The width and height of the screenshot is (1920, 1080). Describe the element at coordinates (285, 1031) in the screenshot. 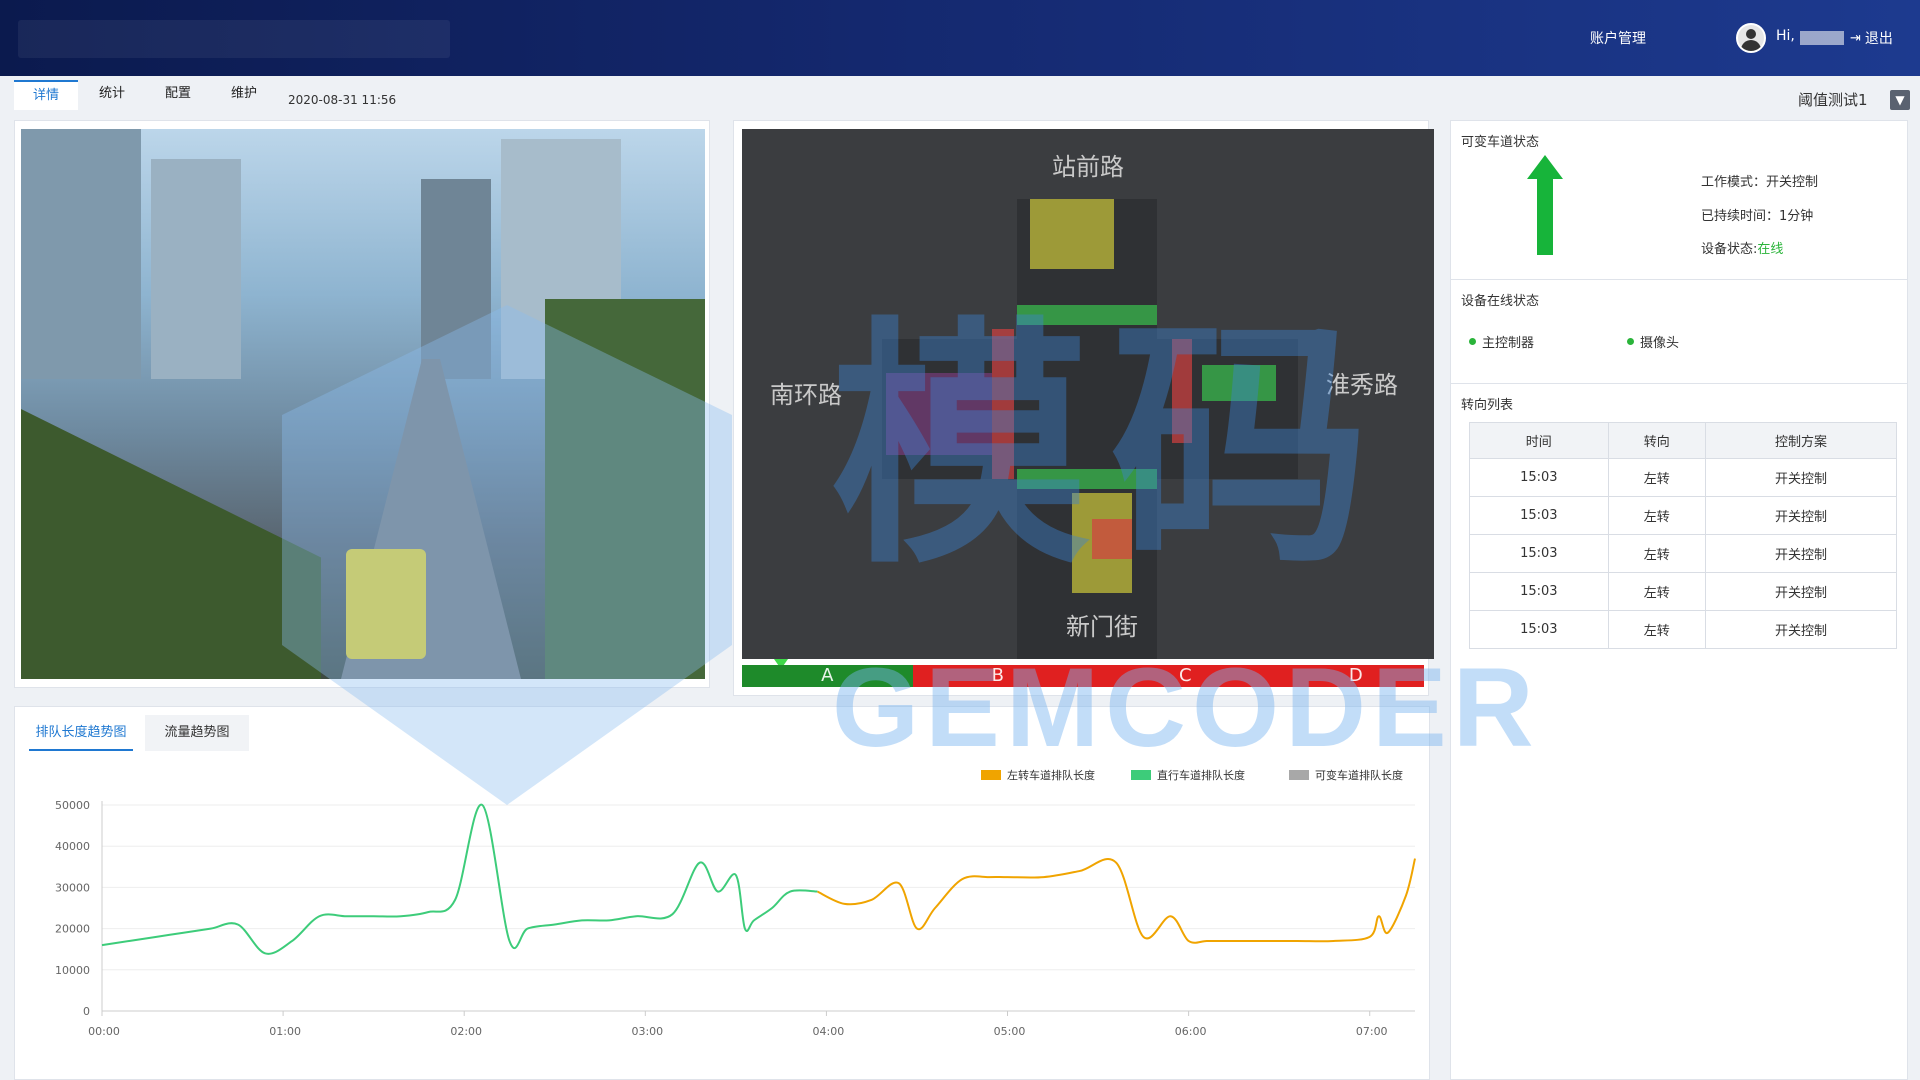

I see `x-tick-label: 01:00` at that location.